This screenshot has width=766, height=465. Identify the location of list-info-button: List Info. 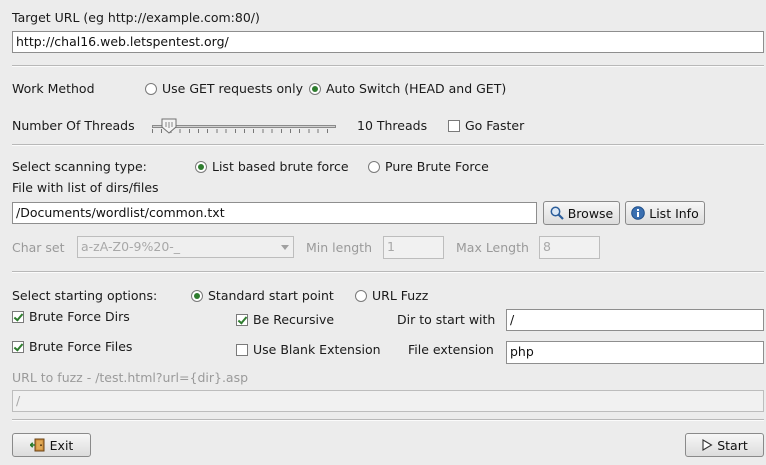
(665, 213).